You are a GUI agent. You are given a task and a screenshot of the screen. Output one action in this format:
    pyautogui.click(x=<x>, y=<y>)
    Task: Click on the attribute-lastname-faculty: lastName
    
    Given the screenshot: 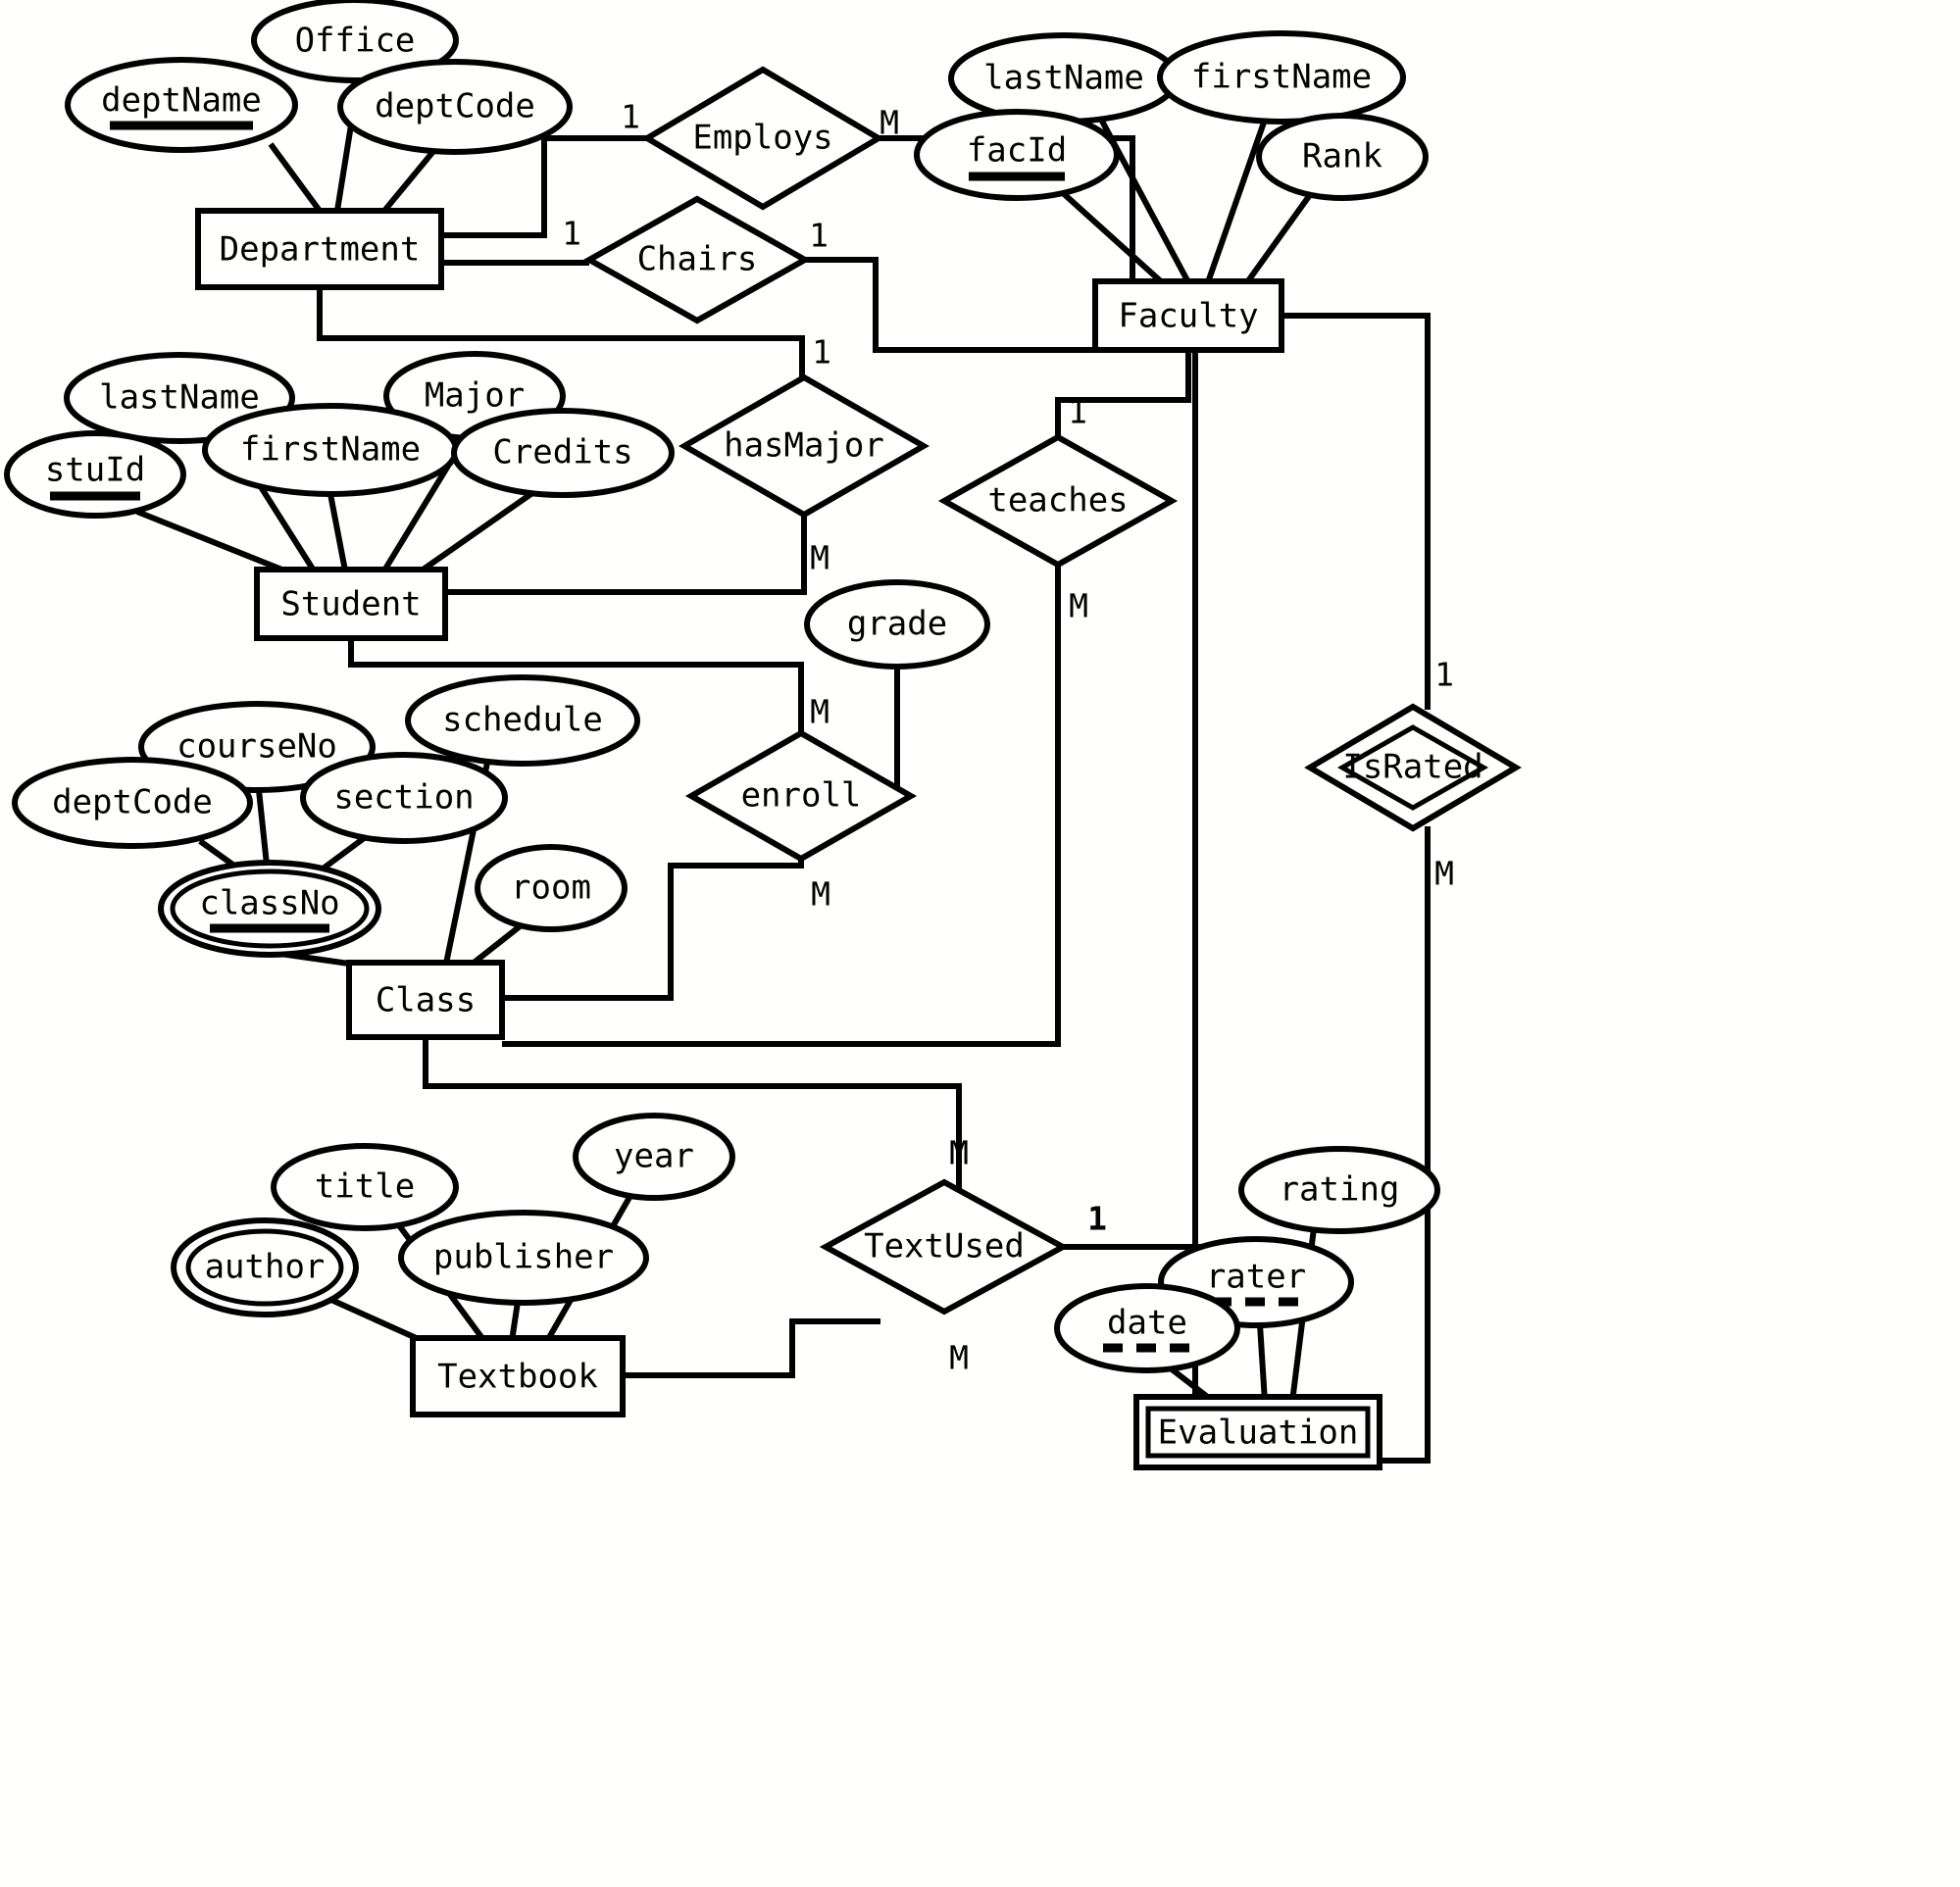 What is the action you would take?
    pyautogui.click(x=1064, y=78)
    